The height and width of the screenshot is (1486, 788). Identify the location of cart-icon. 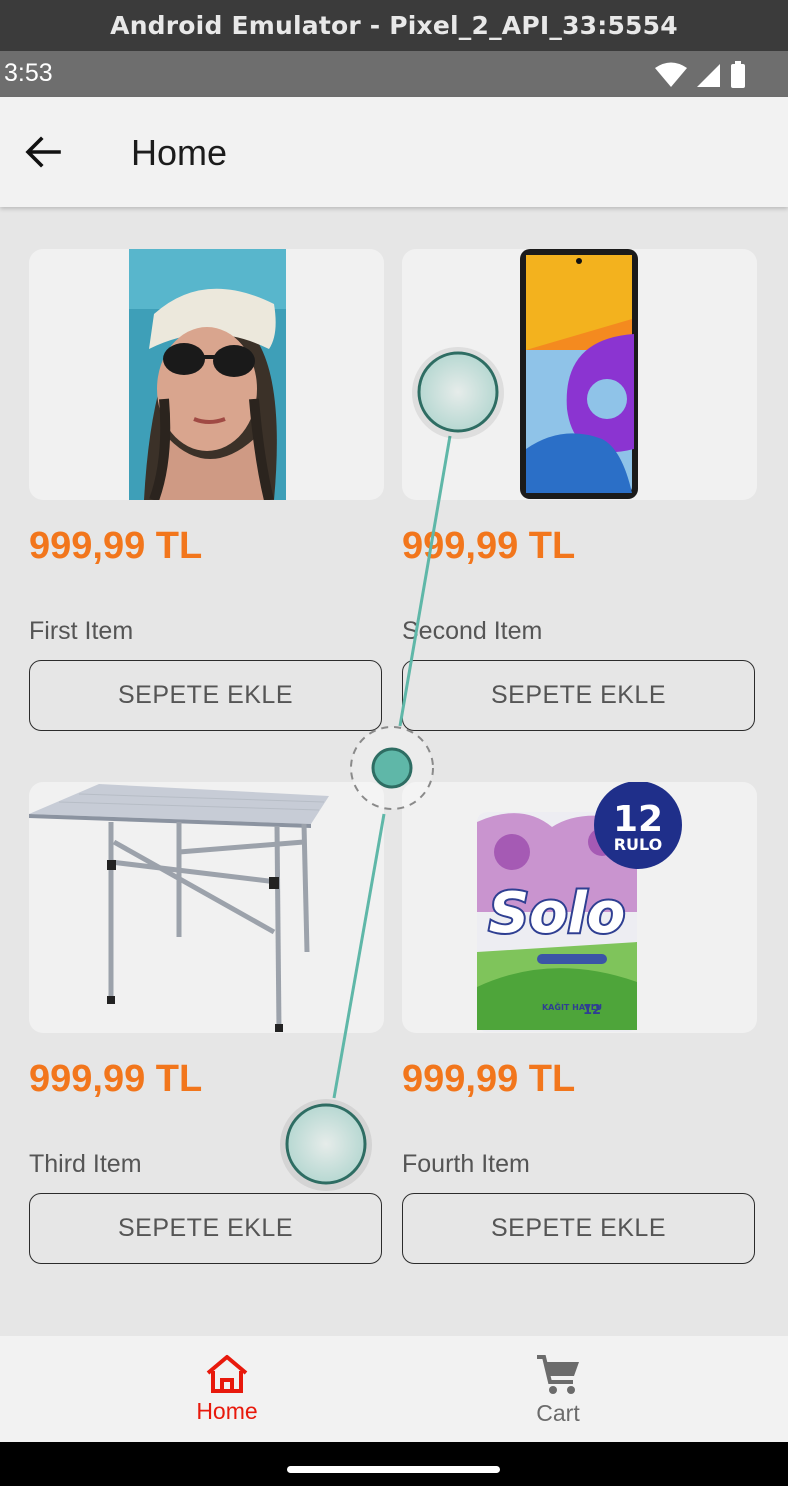
(558, 1374).